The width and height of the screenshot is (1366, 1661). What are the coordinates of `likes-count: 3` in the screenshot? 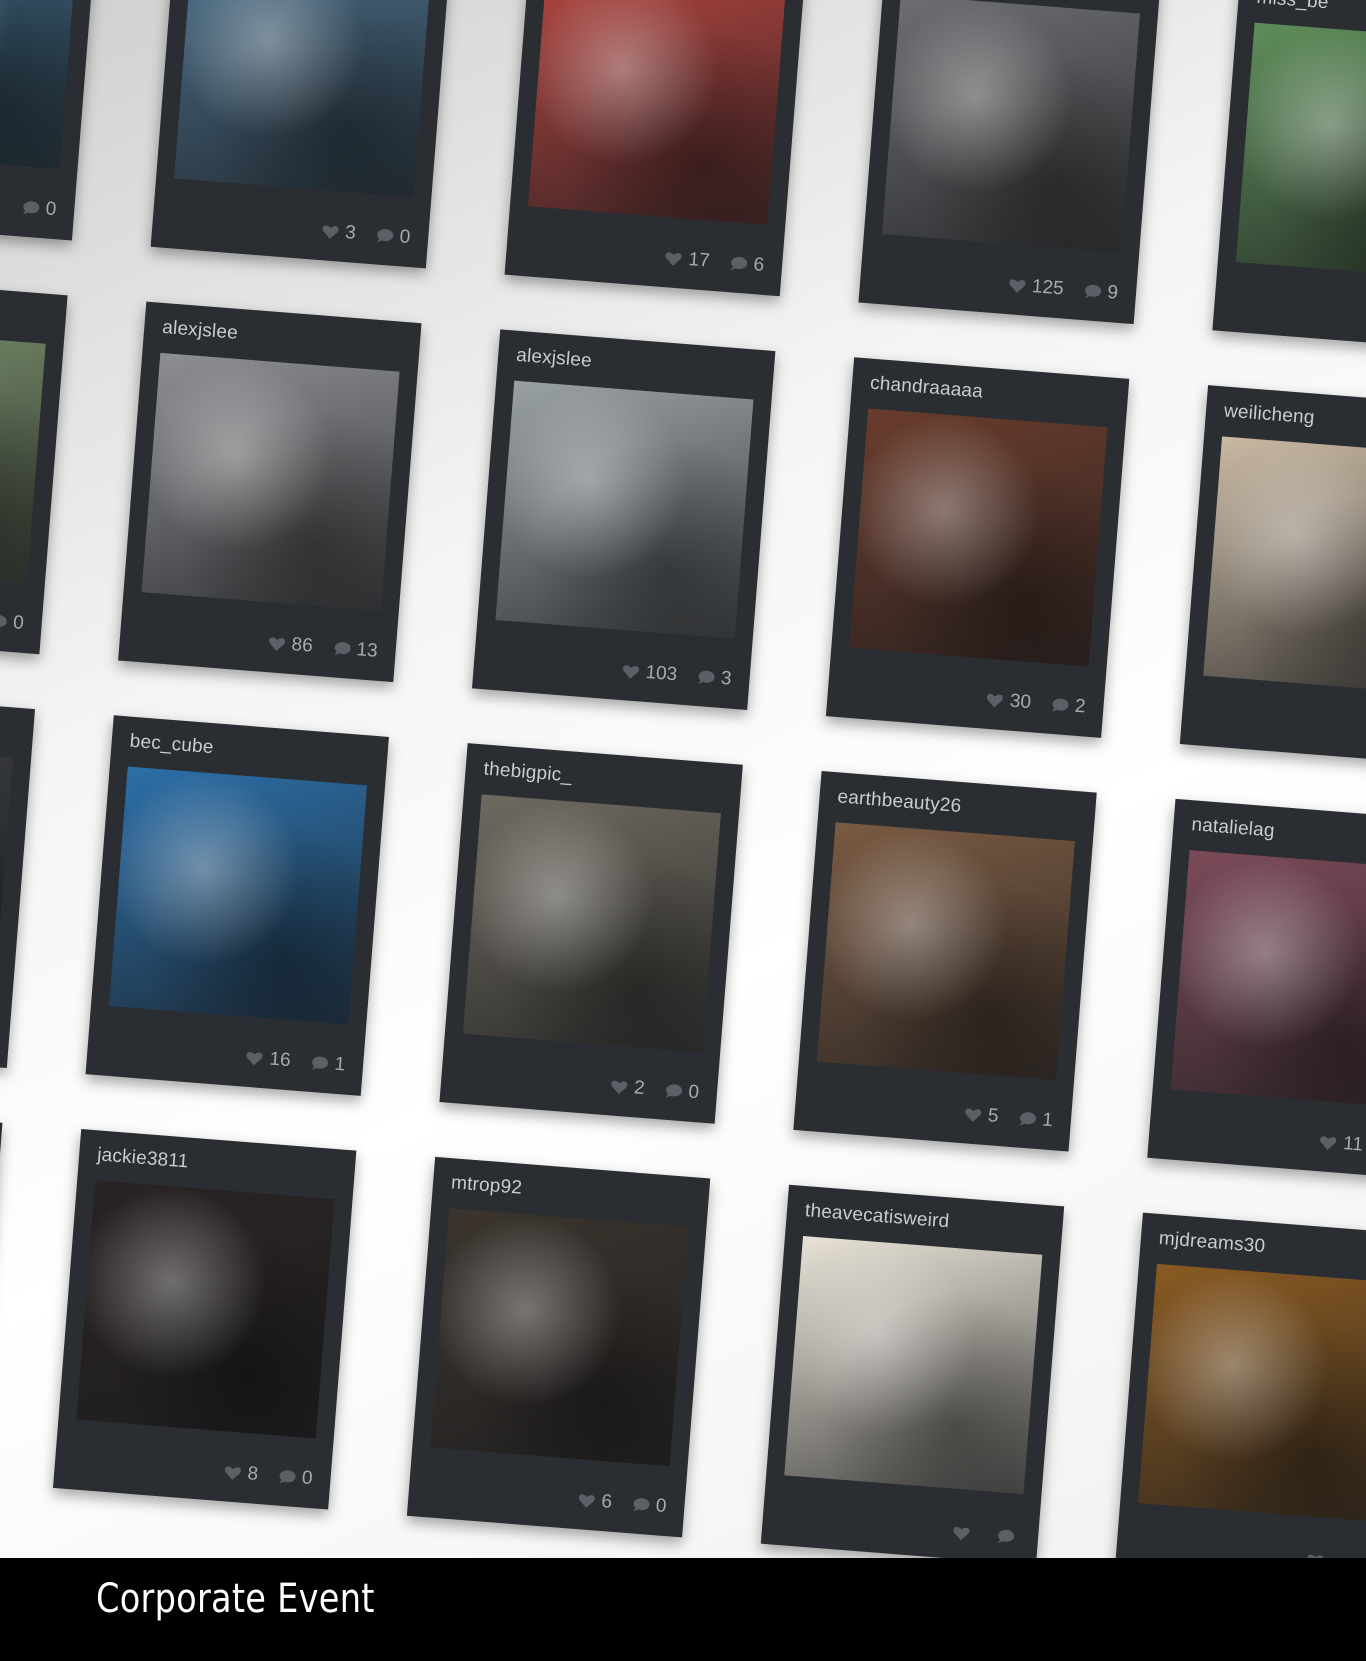 It's located at (350, 232).